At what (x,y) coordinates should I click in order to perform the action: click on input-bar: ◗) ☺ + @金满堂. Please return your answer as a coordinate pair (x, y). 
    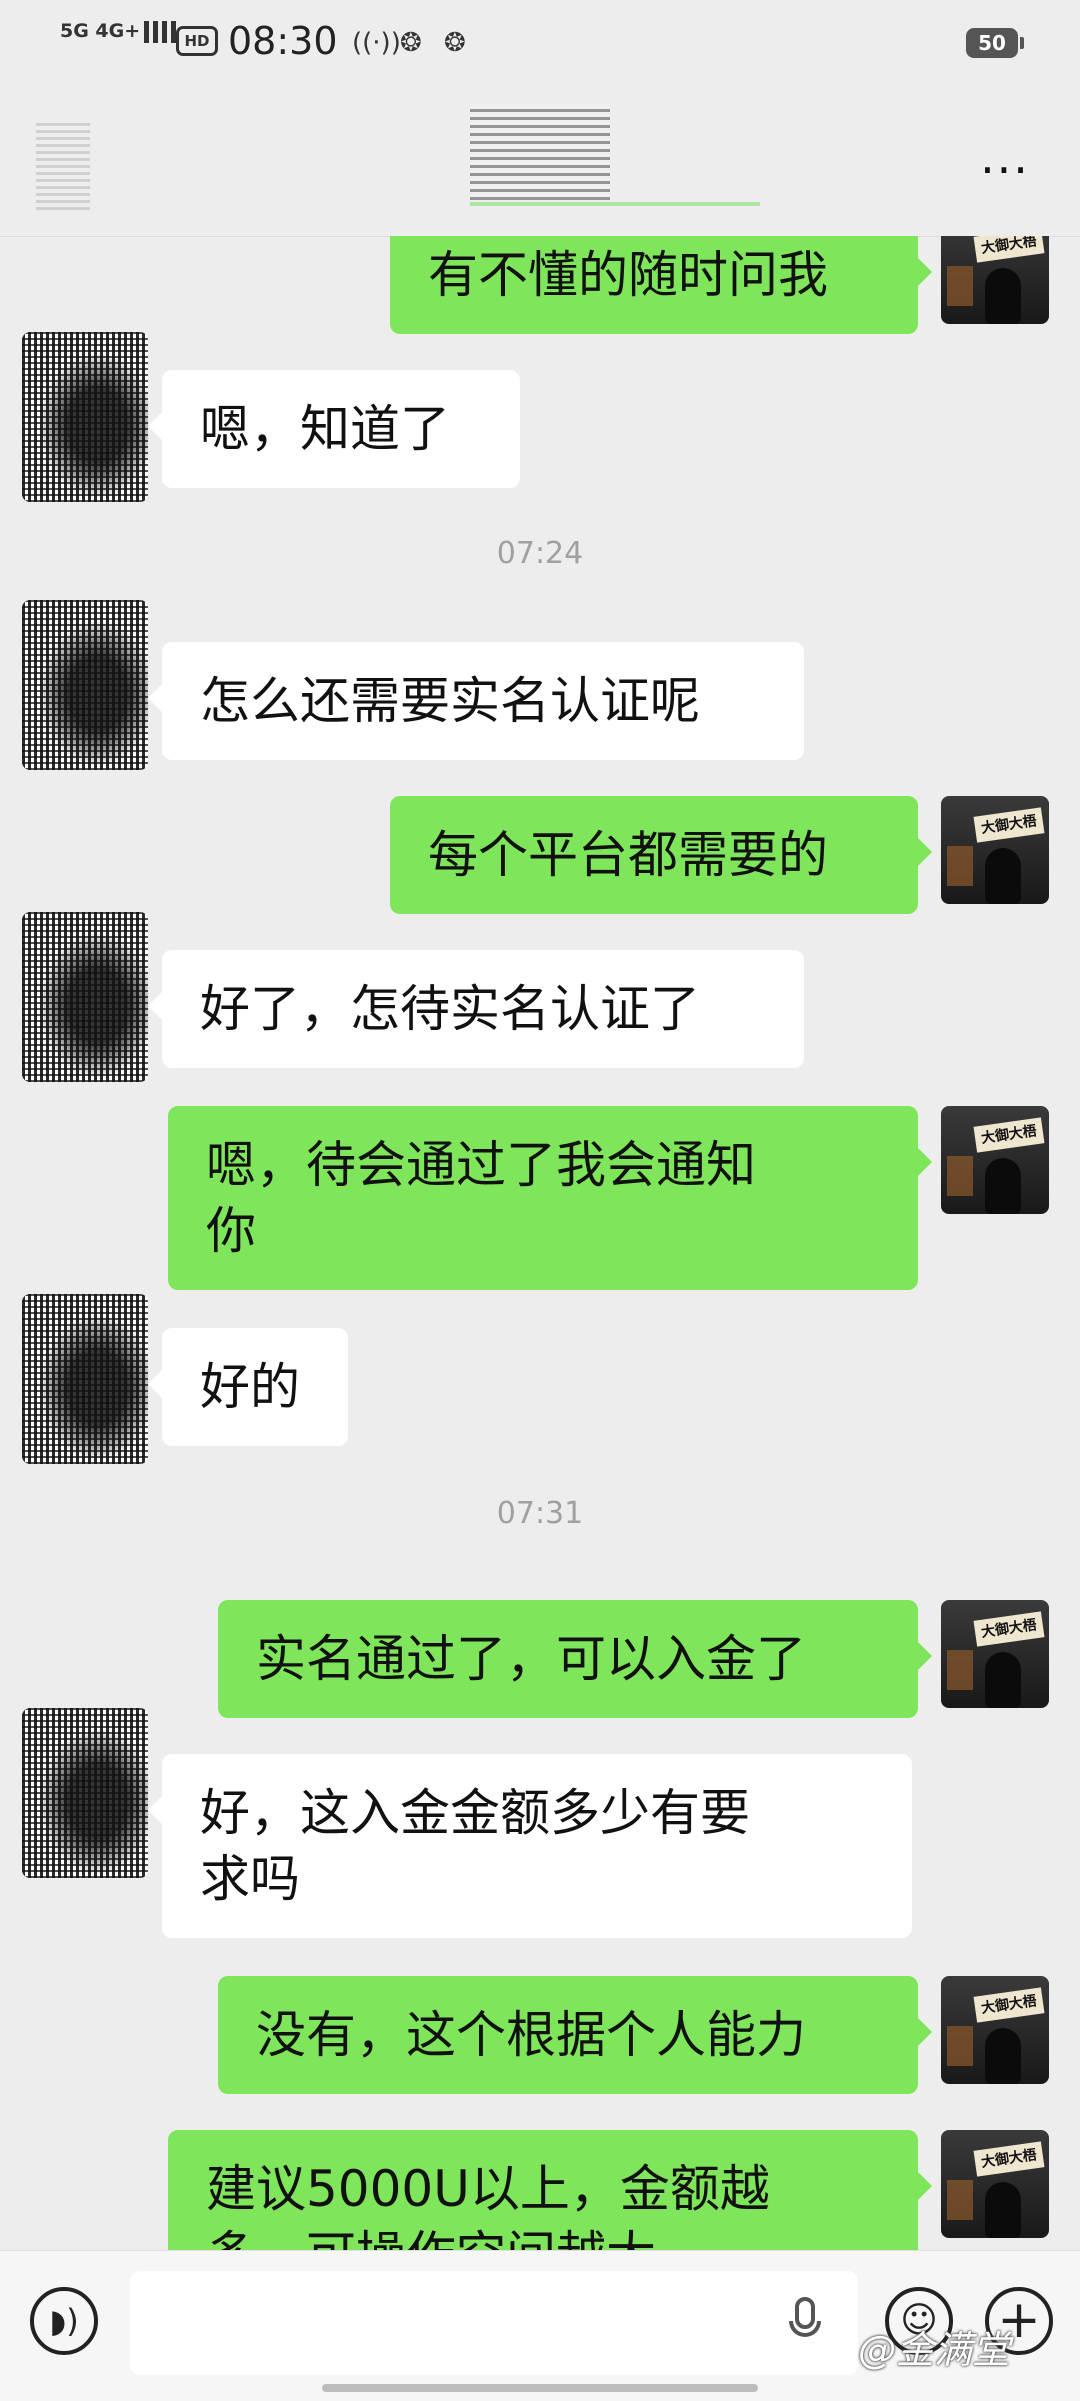
    Looking at the image, I should click on (540, 2325).